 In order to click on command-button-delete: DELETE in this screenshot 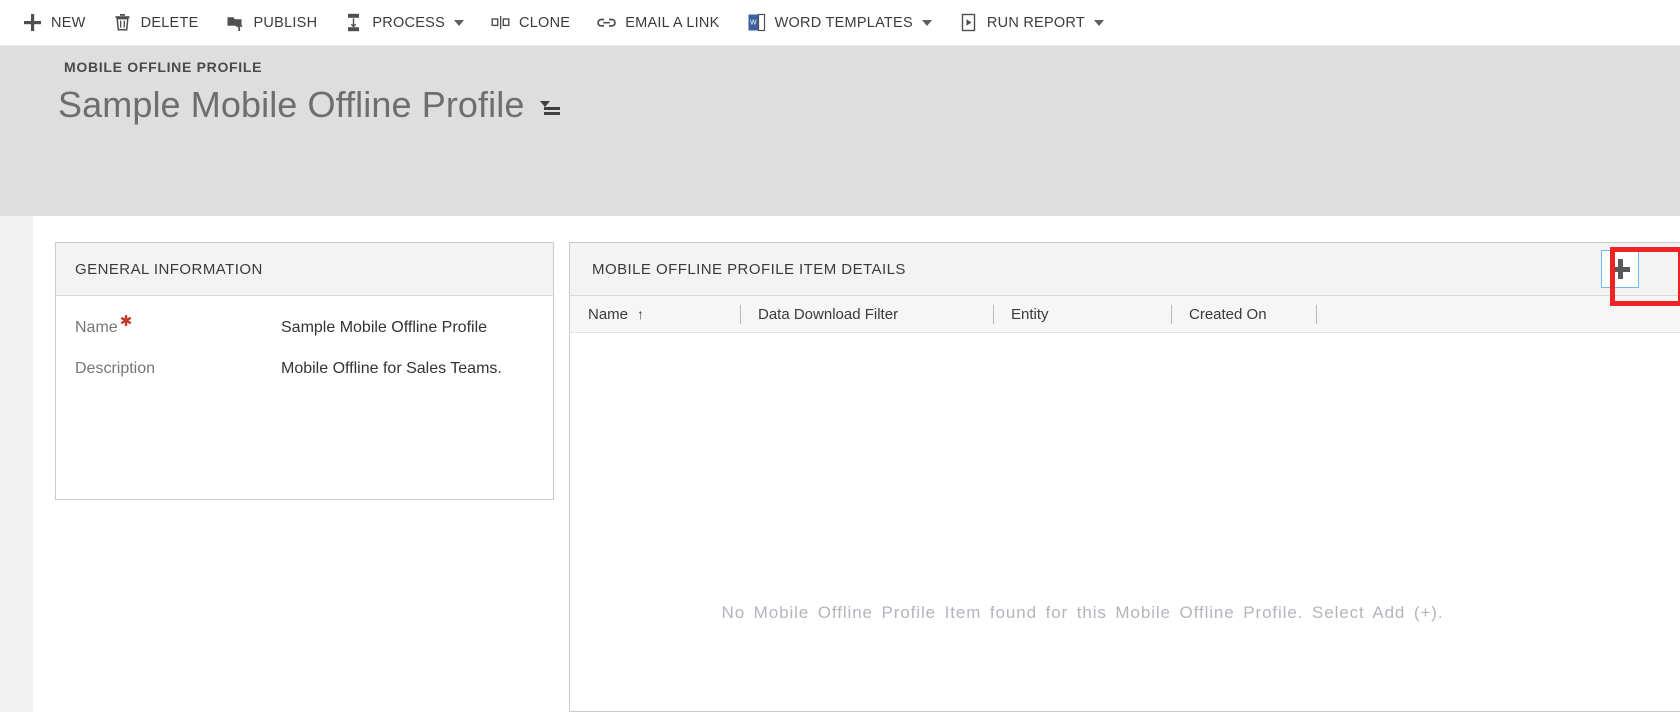, I will do `click(155, 23)`.